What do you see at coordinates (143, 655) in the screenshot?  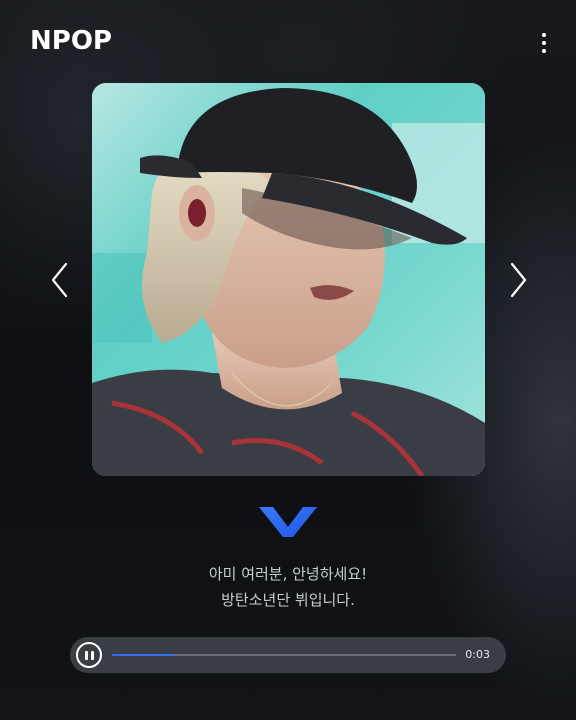 I see `progress-fill` at bounding box center [143, 655].